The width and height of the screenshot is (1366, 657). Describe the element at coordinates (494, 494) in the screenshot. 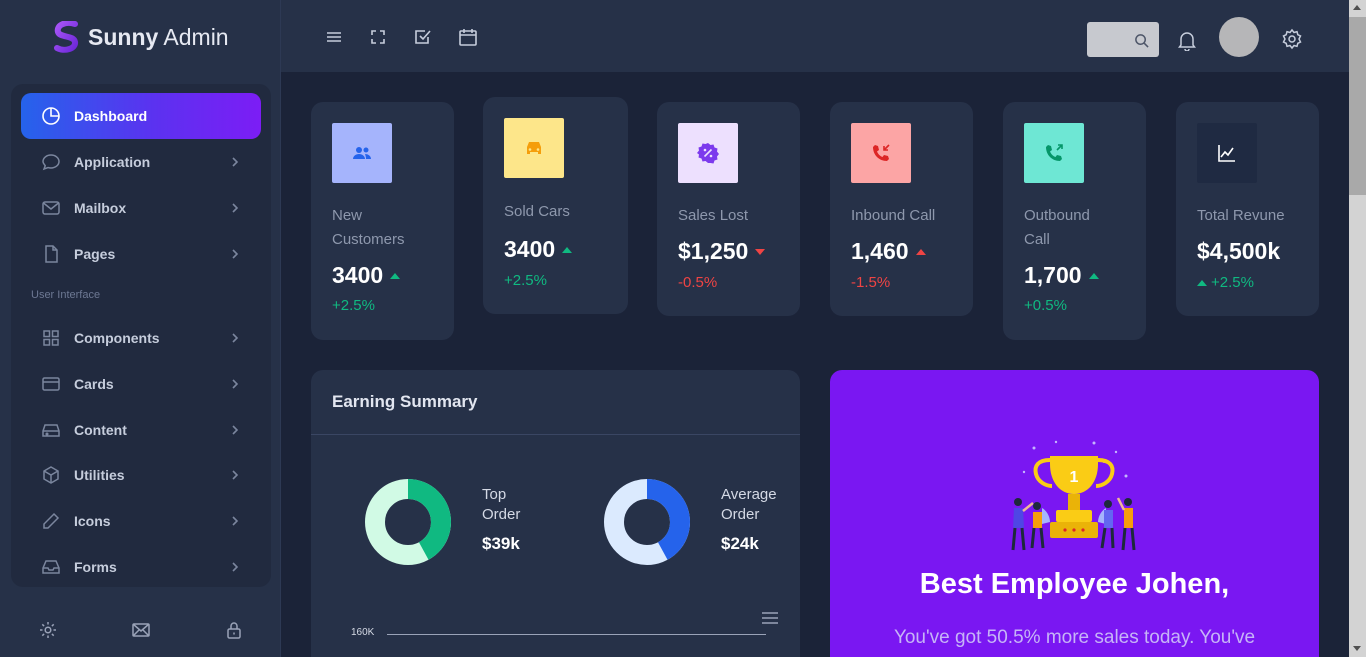

I see `donut-label: Top` at that location.